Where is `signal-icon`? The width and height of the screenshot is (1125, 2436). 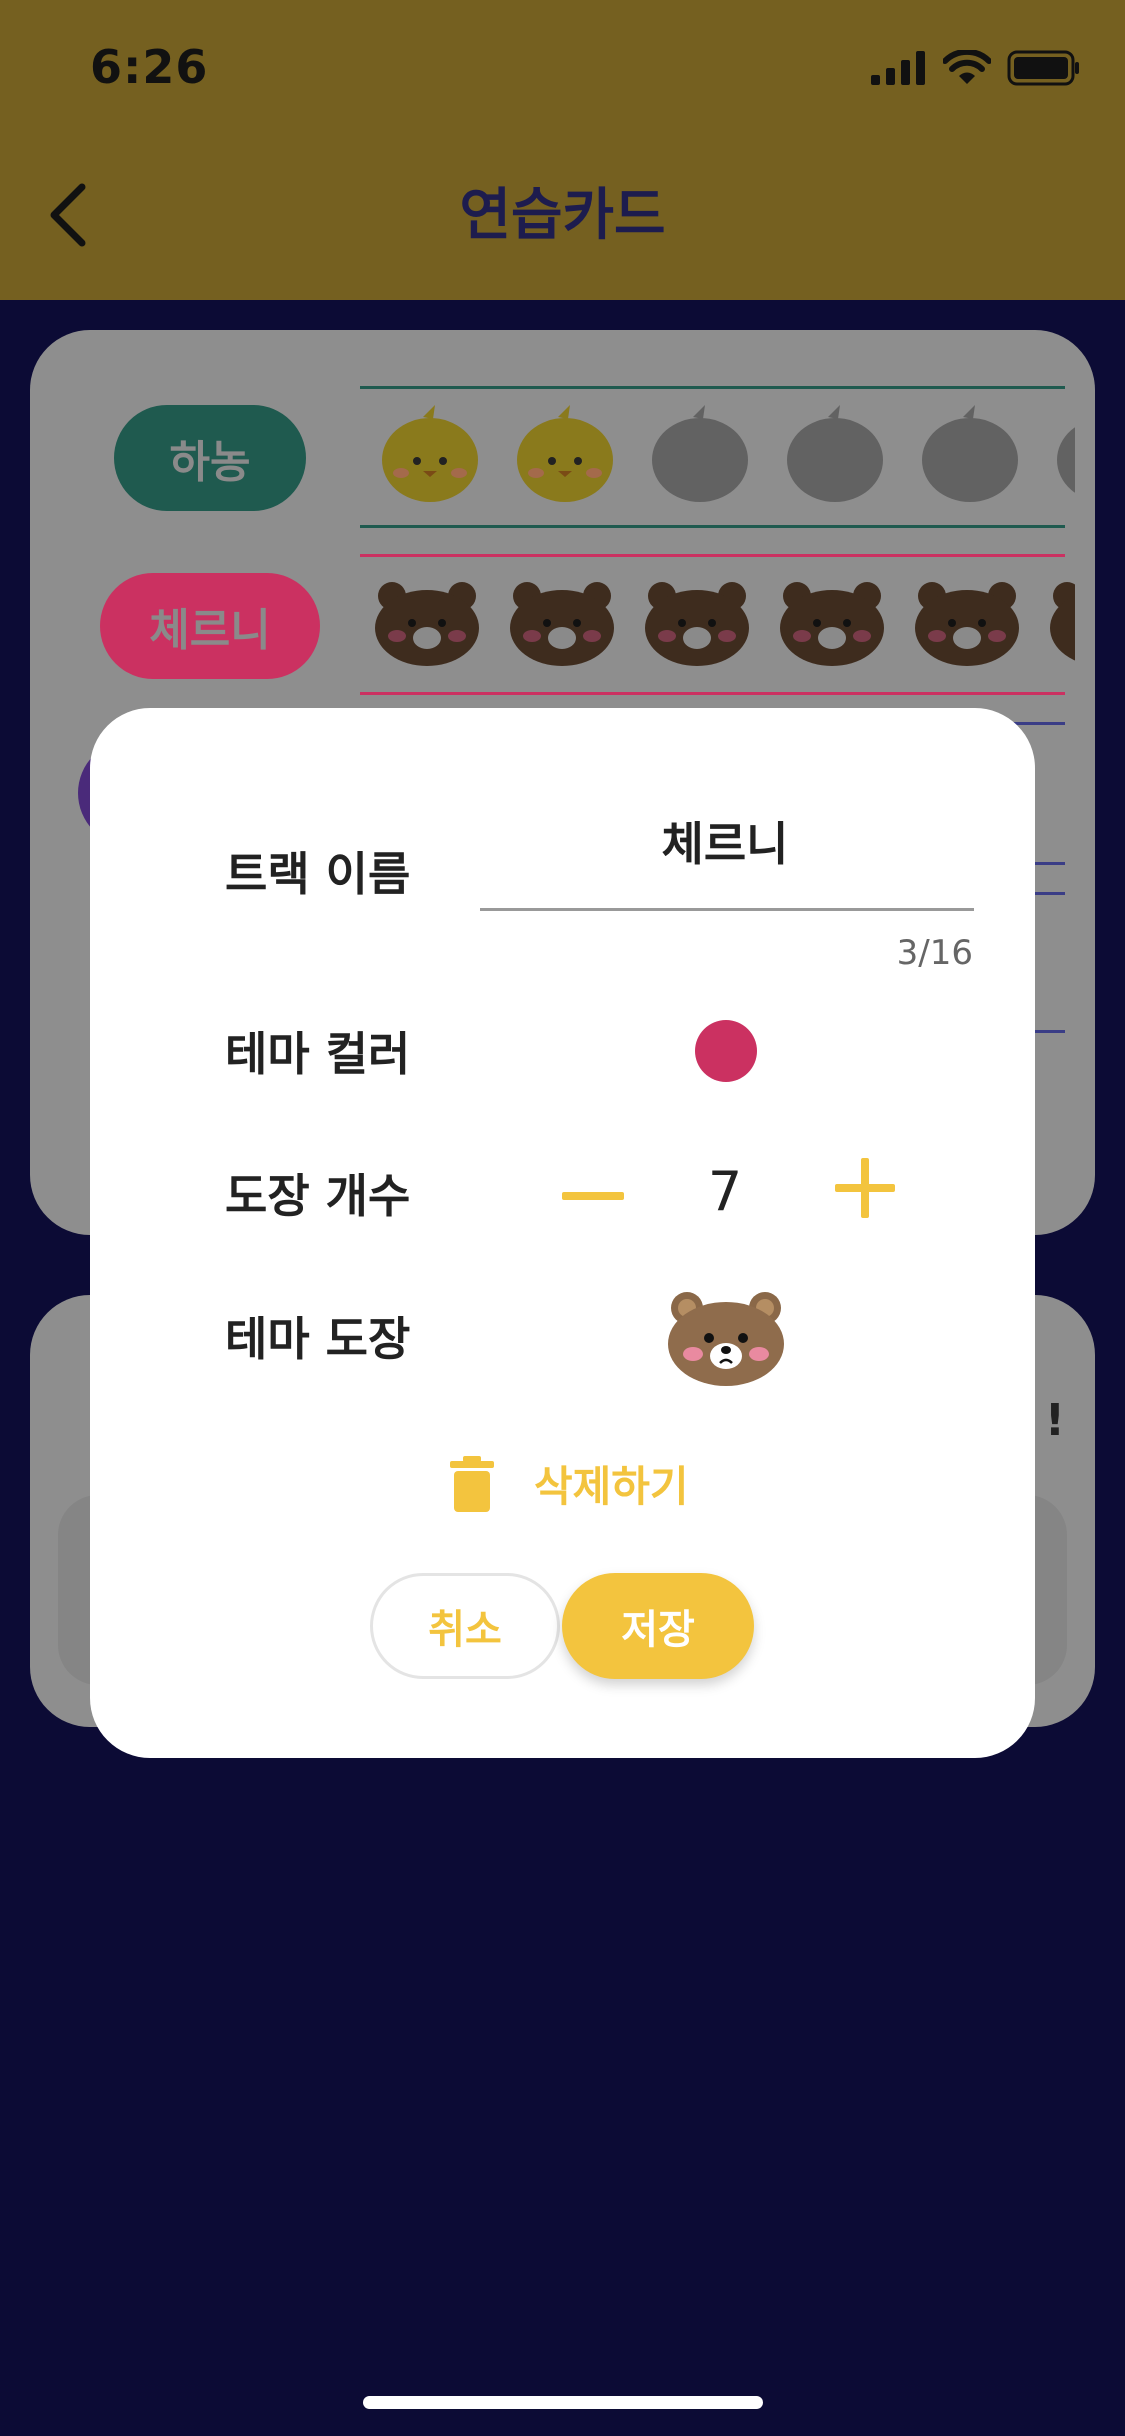
signal-icon is located at coordinates (898, 68).